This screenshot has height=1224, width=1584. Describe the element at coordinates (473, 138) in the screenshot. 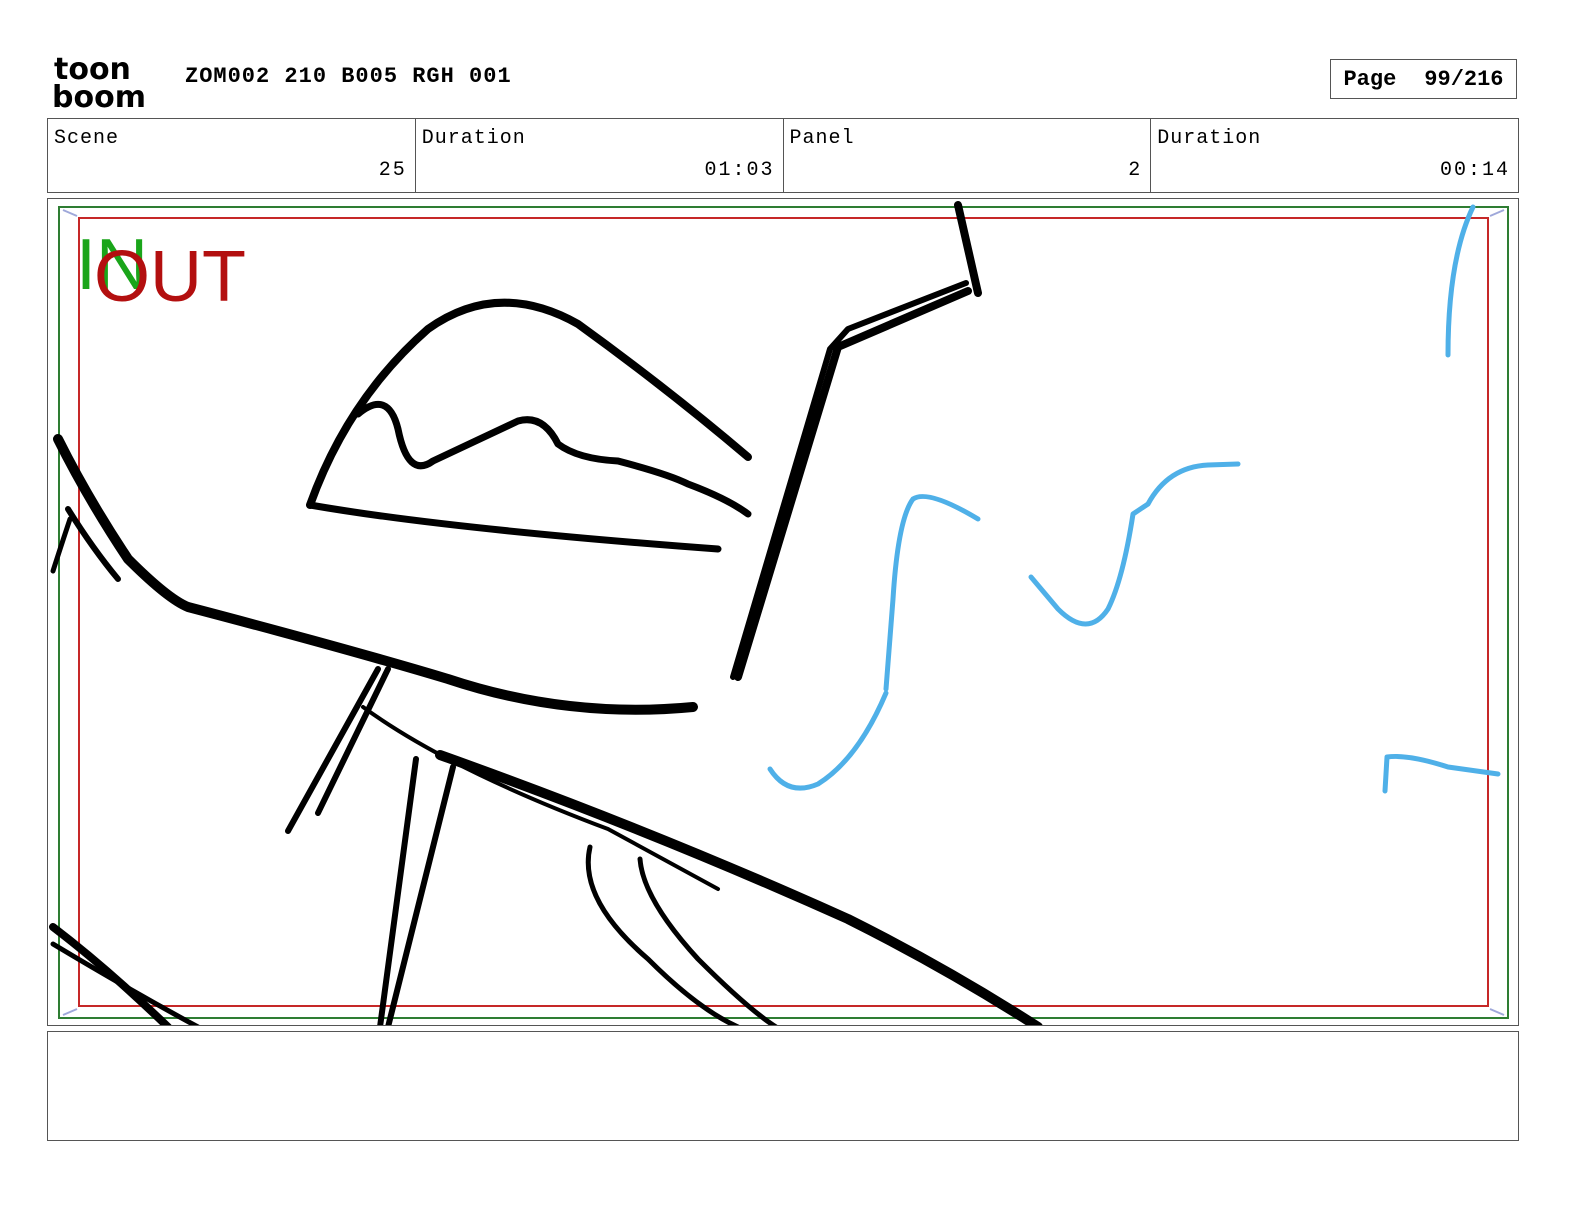

I see `scene-duration-label: Duration` at that location.